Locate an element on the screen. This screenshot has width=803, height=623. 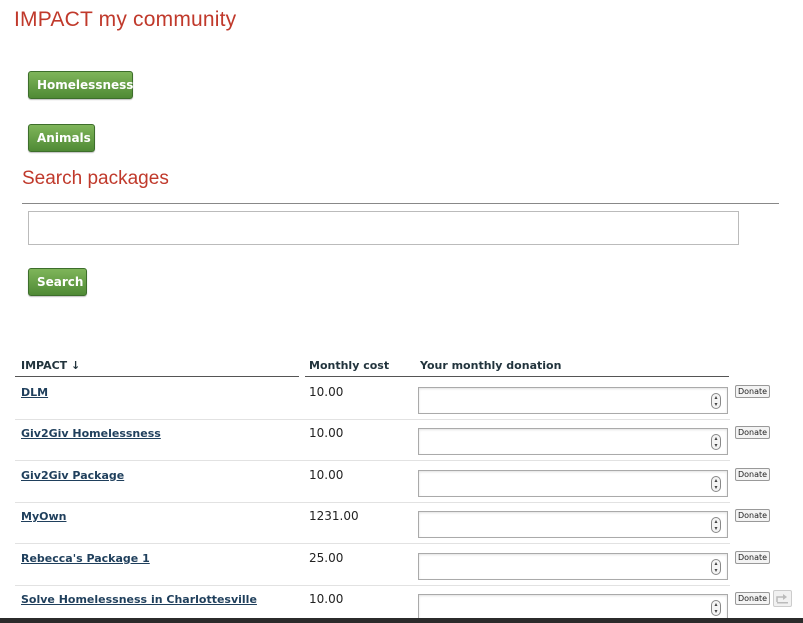
monthly-cost-value: 1231.00 is located at coordinates (334, 516).